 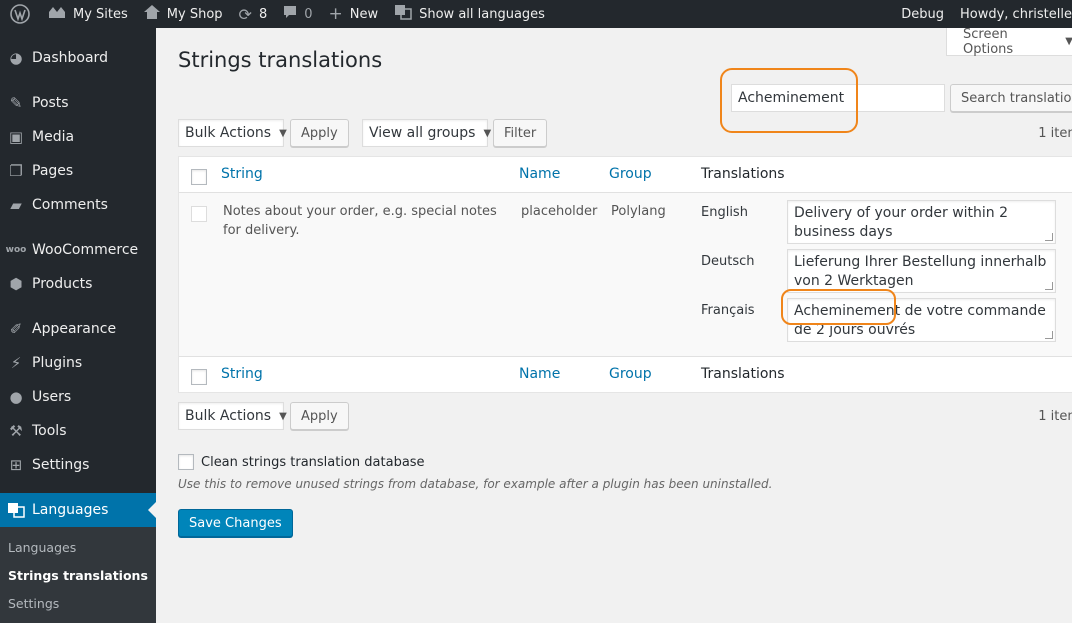 I want to click on sidebar-item-label: Users, so click(x=52, y=397).